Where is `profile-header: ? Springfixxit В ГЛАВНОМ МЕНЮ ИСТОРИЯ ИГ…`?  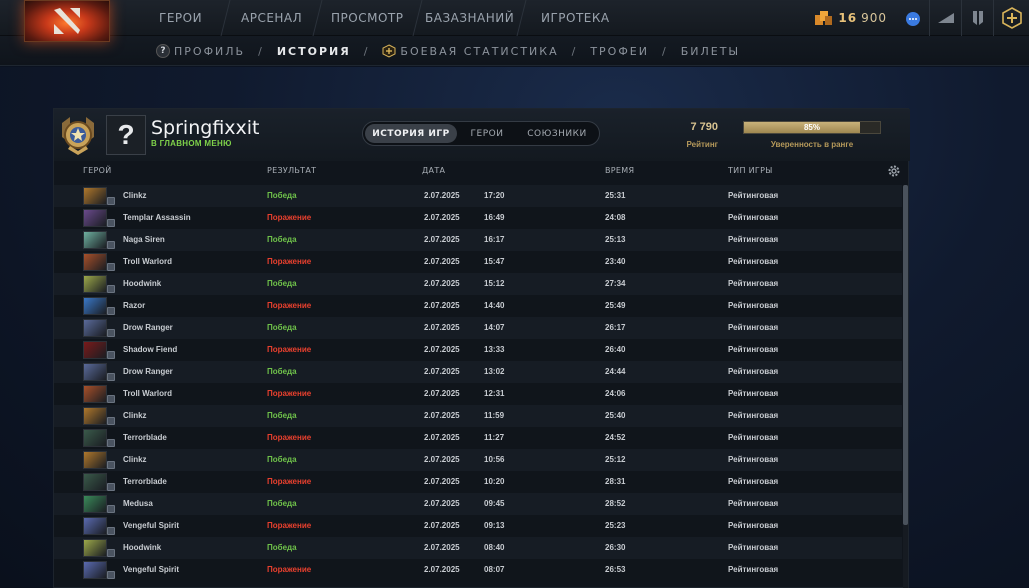 profile-header: ? Springfixxit В ГЛАВНОМ МЕНЮ ИСТОРИЯ ИГ… is located at coordinates (482, 135).